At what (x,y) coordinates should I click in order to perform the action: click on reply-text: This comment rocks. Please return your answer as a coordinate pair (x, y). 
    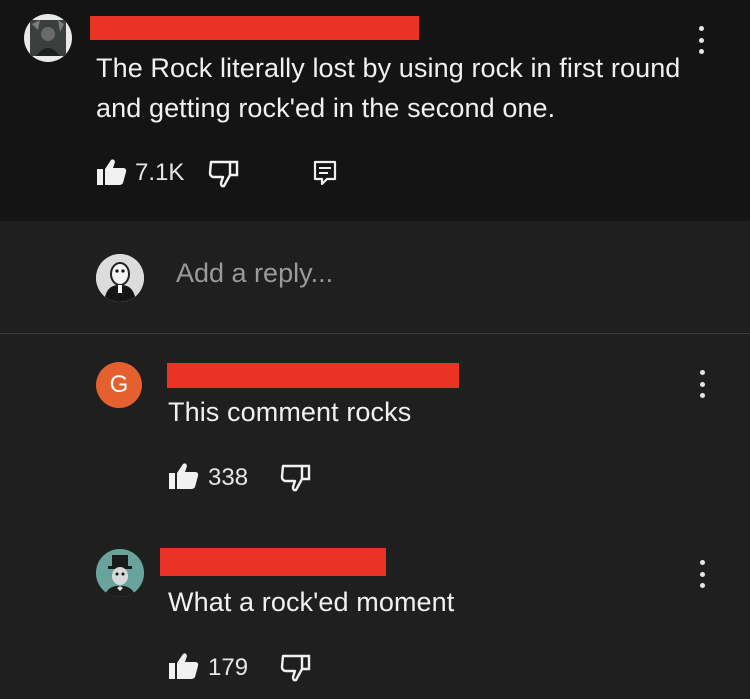
    Looking at the image, I should click on (290, 412).